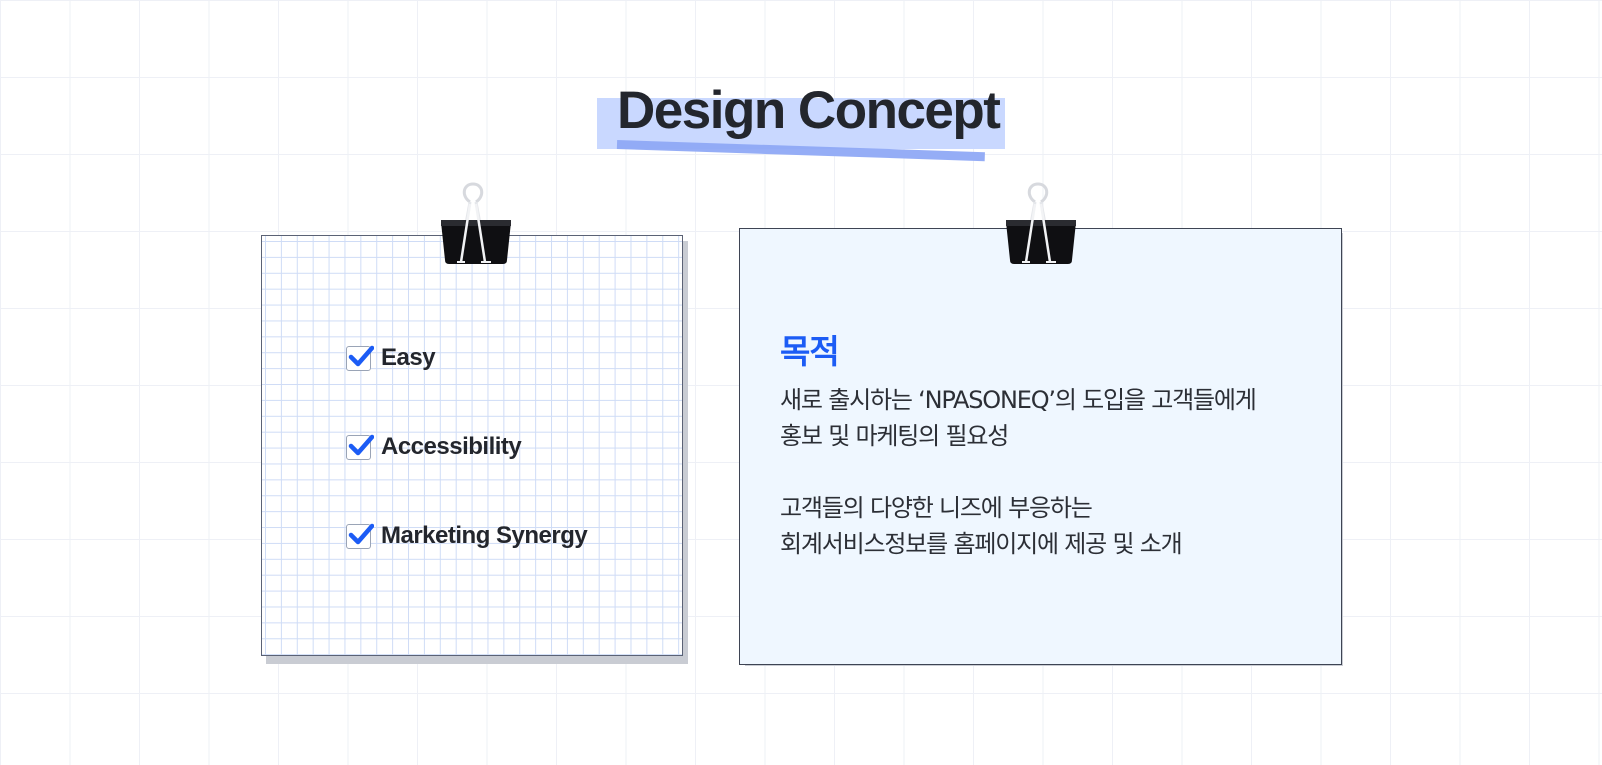  I want to click on purpose-line: 홍보 및 마케팅의 필요성, so click(894, 436).